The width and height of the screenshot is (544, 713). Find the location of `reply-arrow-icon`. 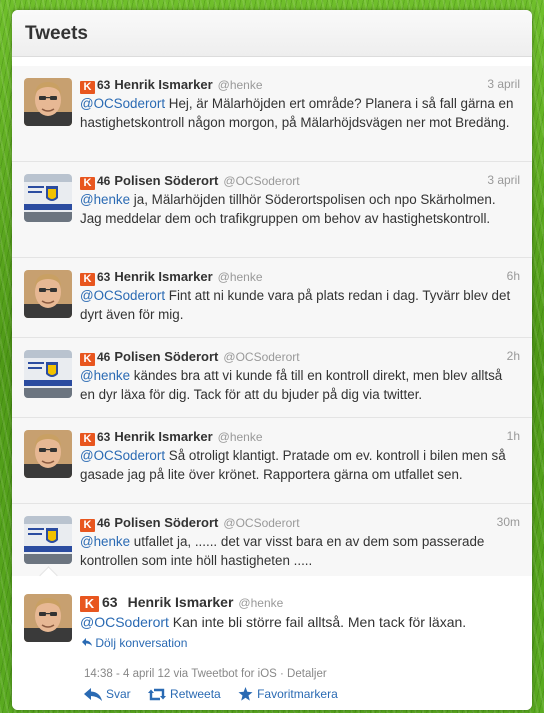

reply-arrow-icon is located at coordinates (93, 694).